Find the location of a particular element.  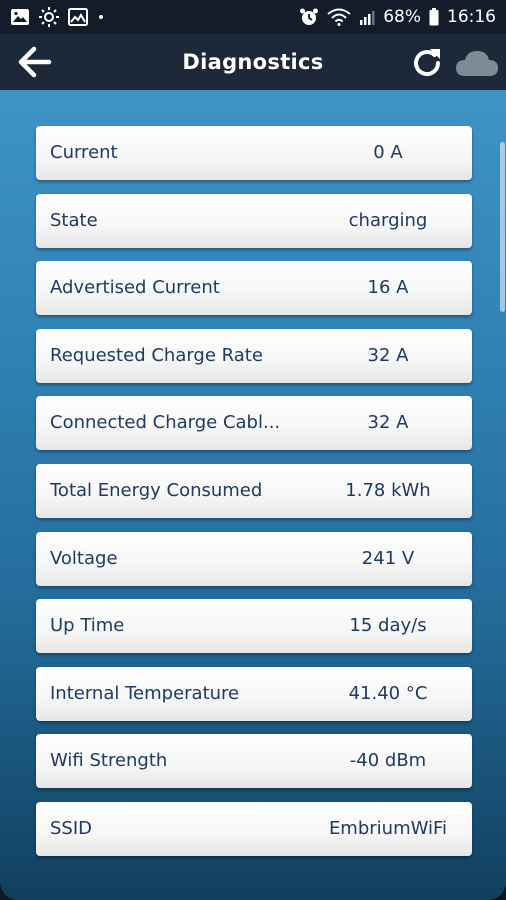

row-label: Advertised Current is located at coordinates (135, 288).